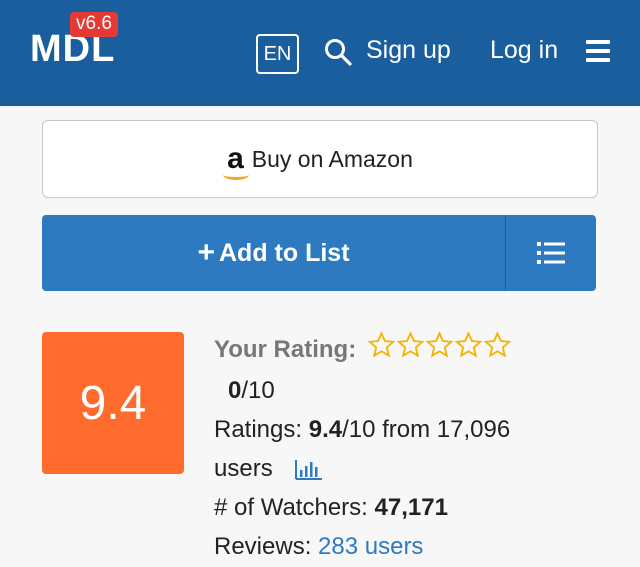 This screenshot has height=567, width=640. I want to click on reviews-label: Reviews:, so click(263, 546).